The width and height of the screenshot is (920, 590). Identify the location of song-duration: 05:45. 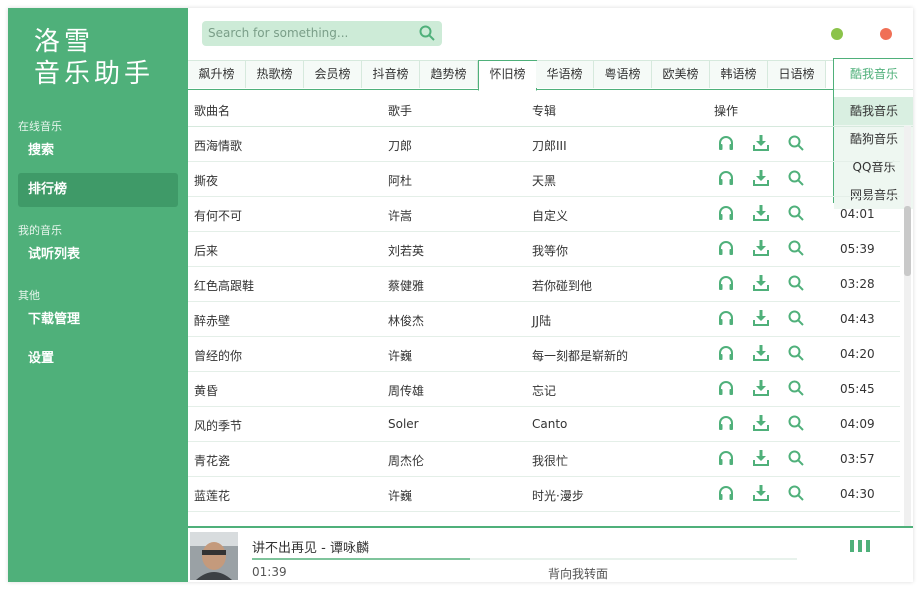
(857, 389).